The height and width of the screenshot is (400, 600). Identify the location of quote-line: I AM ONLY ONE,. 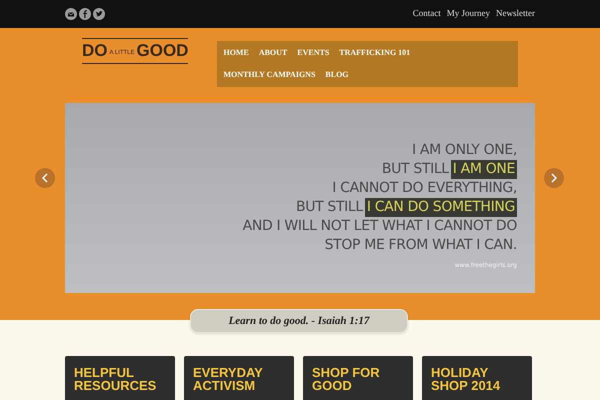
(464, 150).